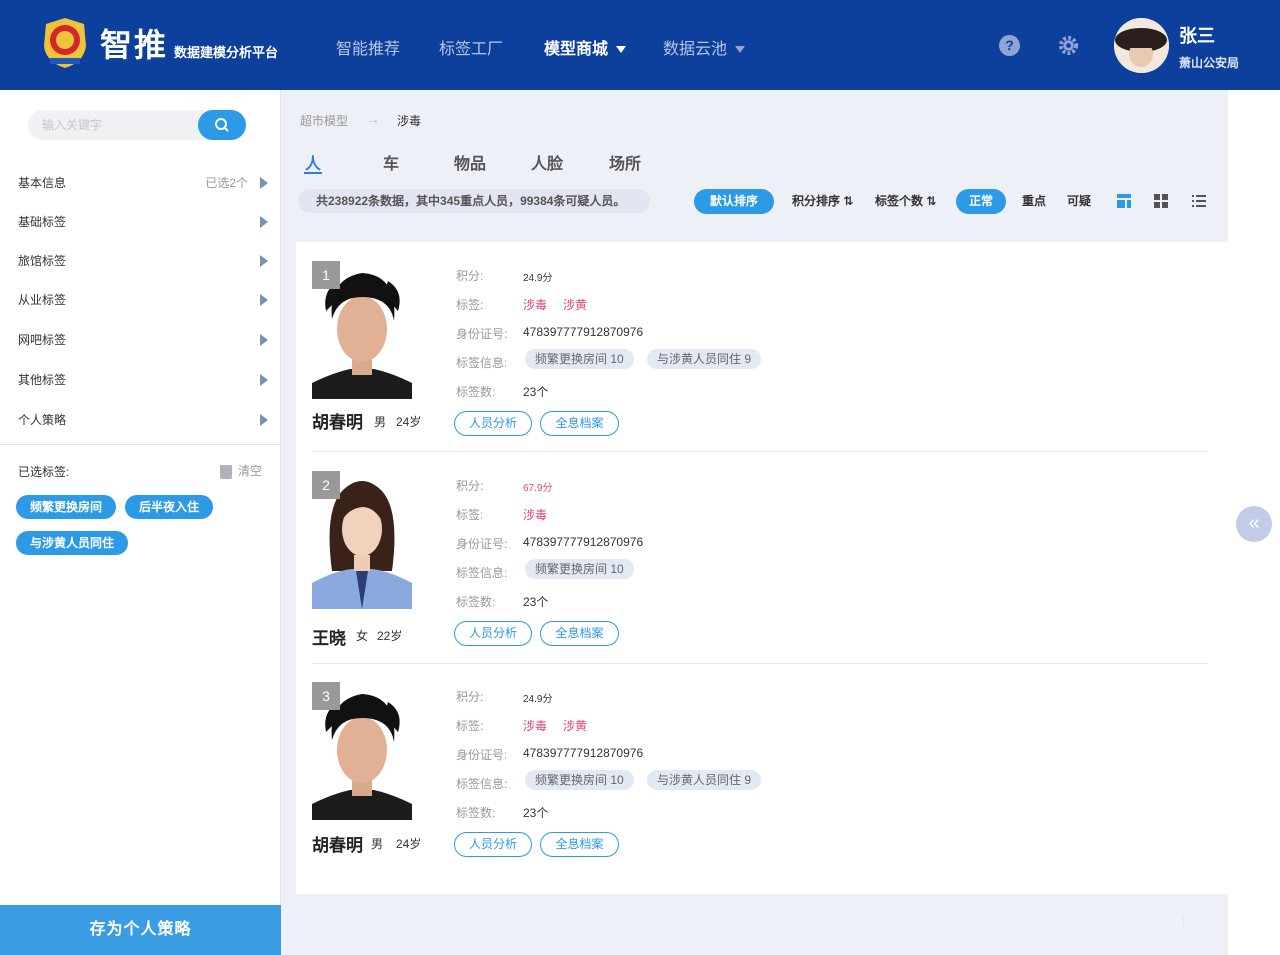 Image resolution: width=1280 pixels, height=955 pixels. I want to click on search-input, so click(117, 125).